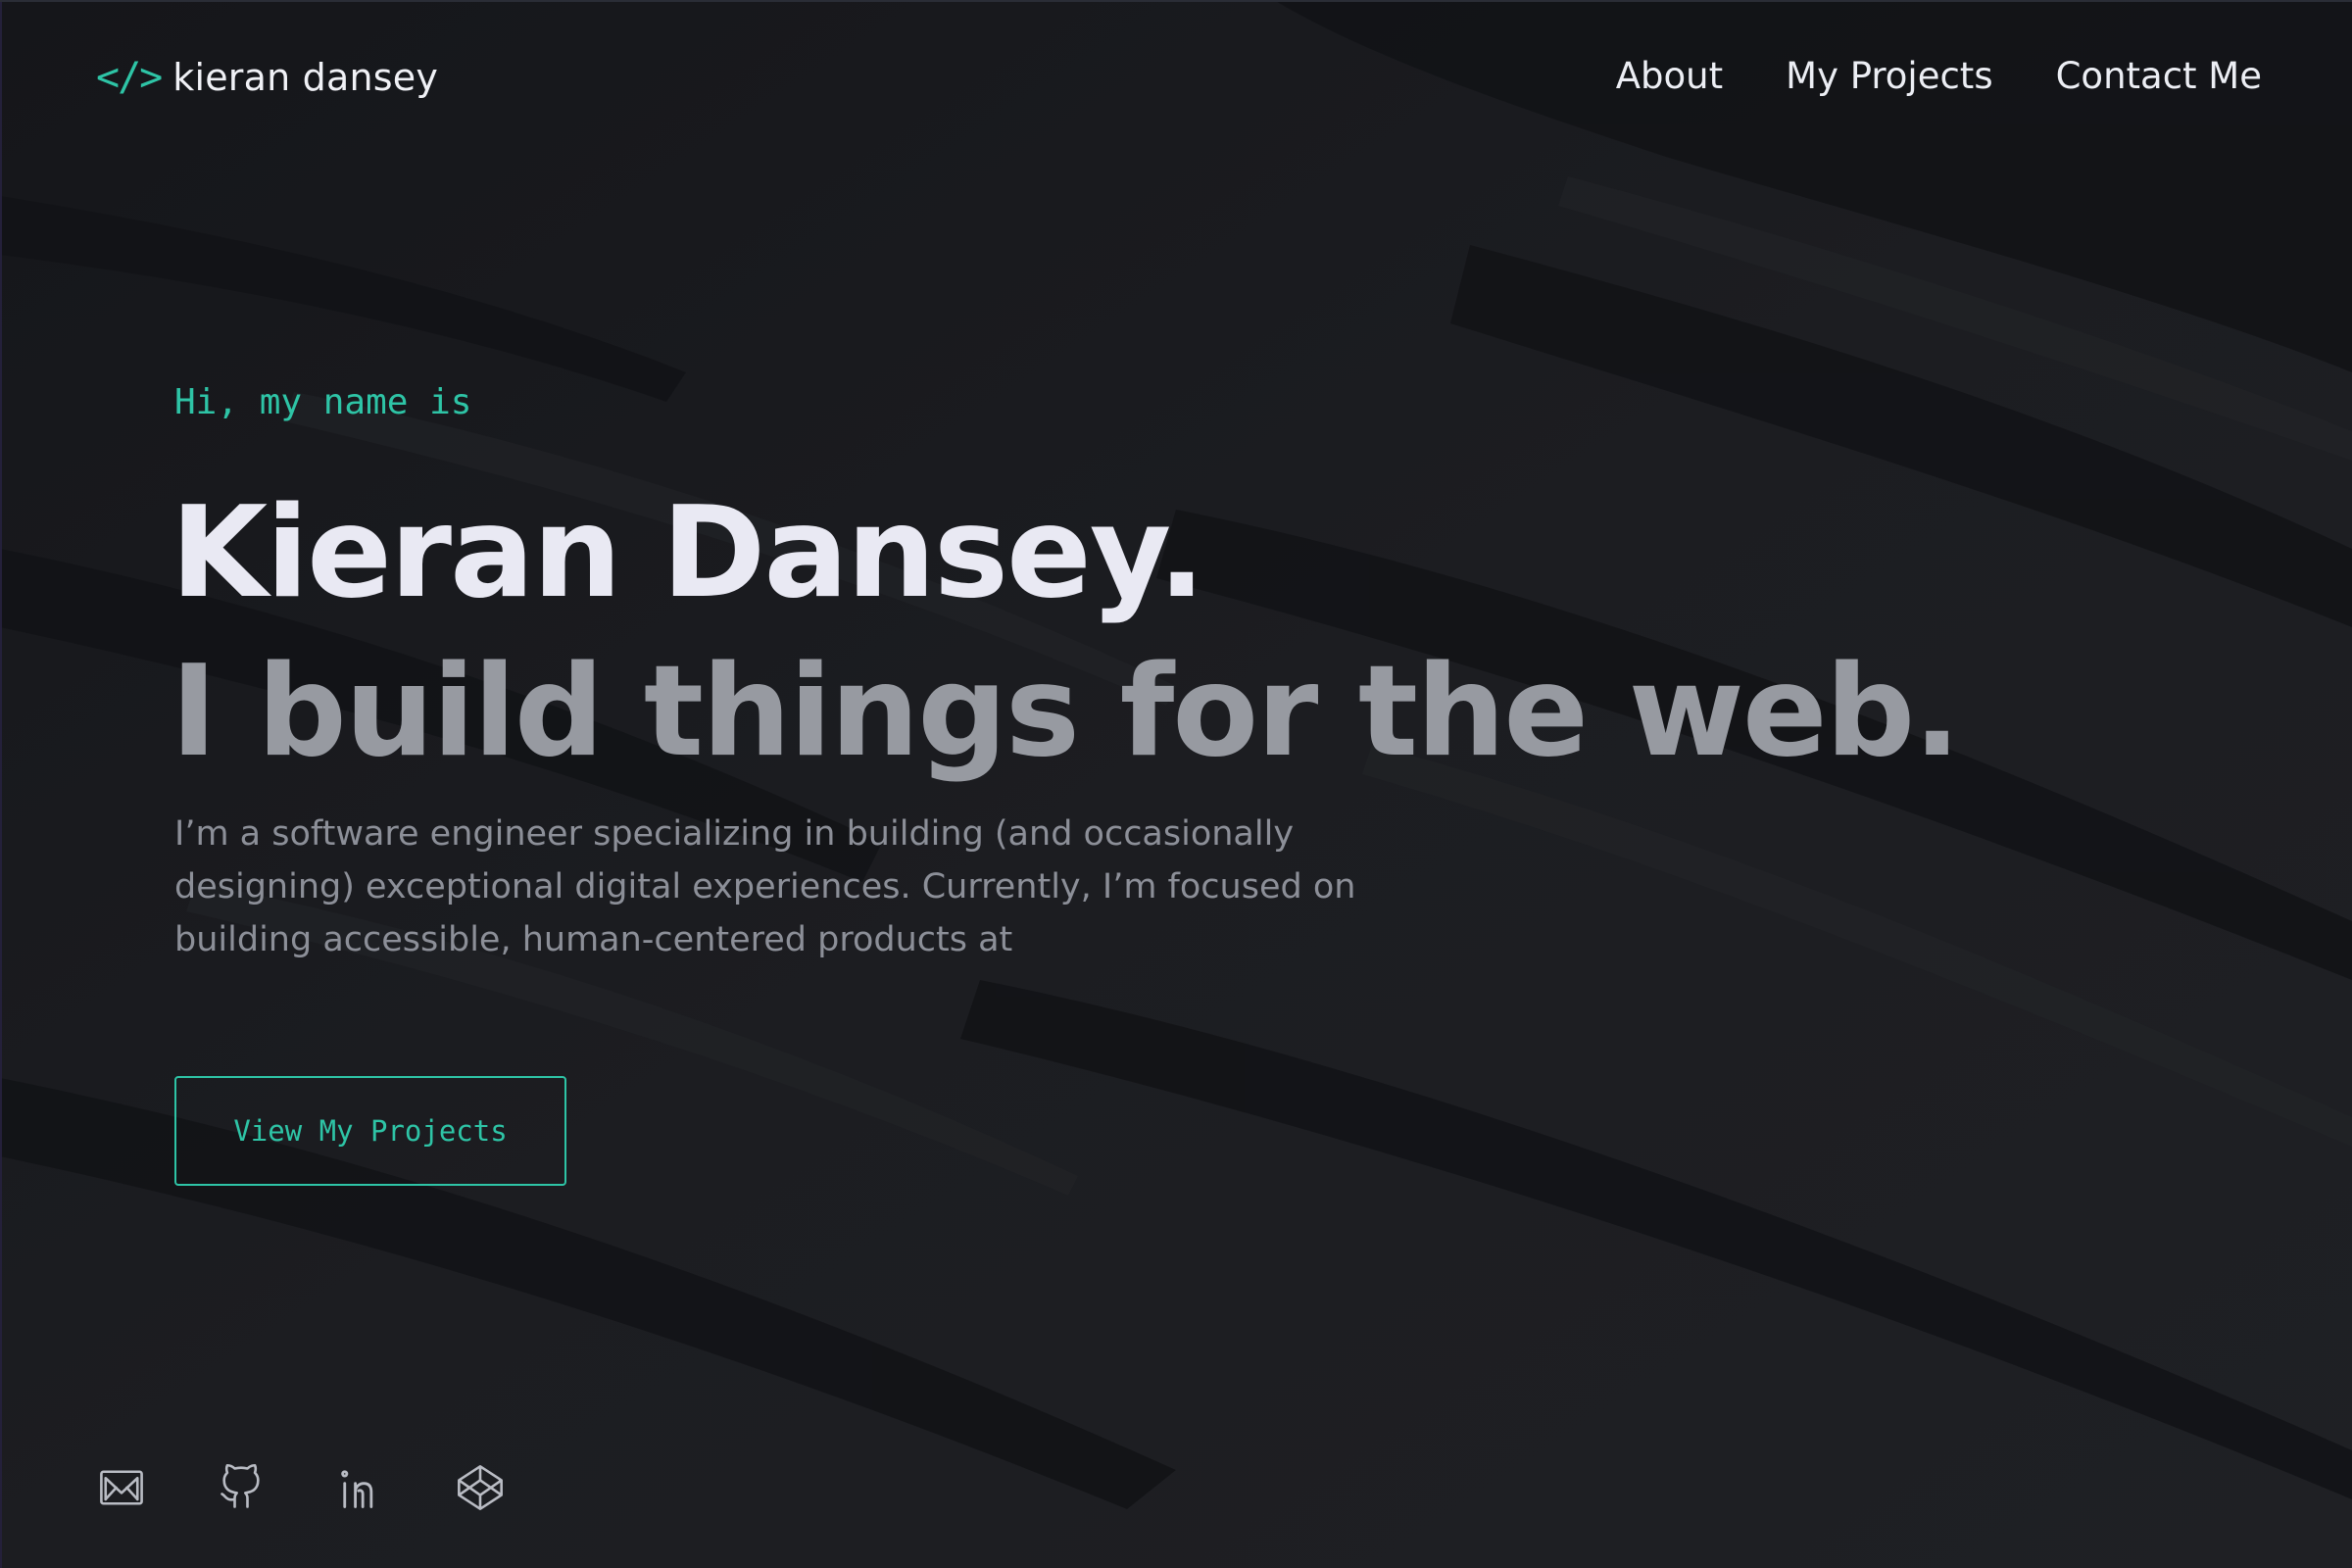  What do you see at coordinates (1, 784) in the screenshot?
I see `left-edge-line` at bounding box center [1, 784].